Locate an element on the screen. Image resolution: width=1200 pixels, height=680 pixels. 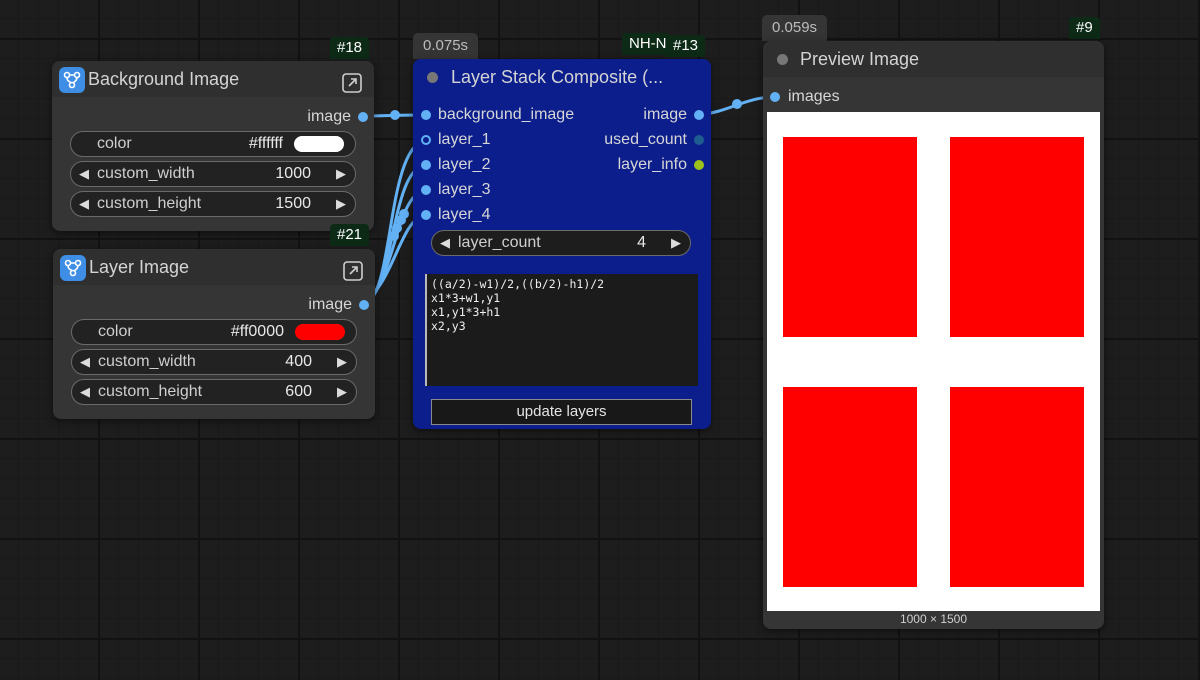
input-slot-layer-3: layer_3 is located at coordinates (464, 190).